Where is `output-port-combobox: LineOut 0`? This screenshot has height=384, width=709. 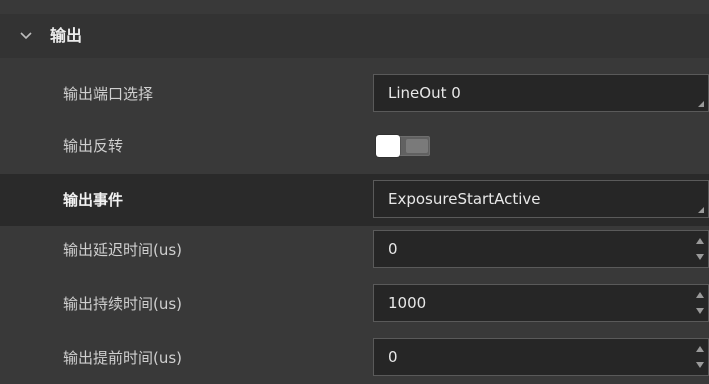 output-port-combobox: LineOut 0 is located at coordinates (541, 93).